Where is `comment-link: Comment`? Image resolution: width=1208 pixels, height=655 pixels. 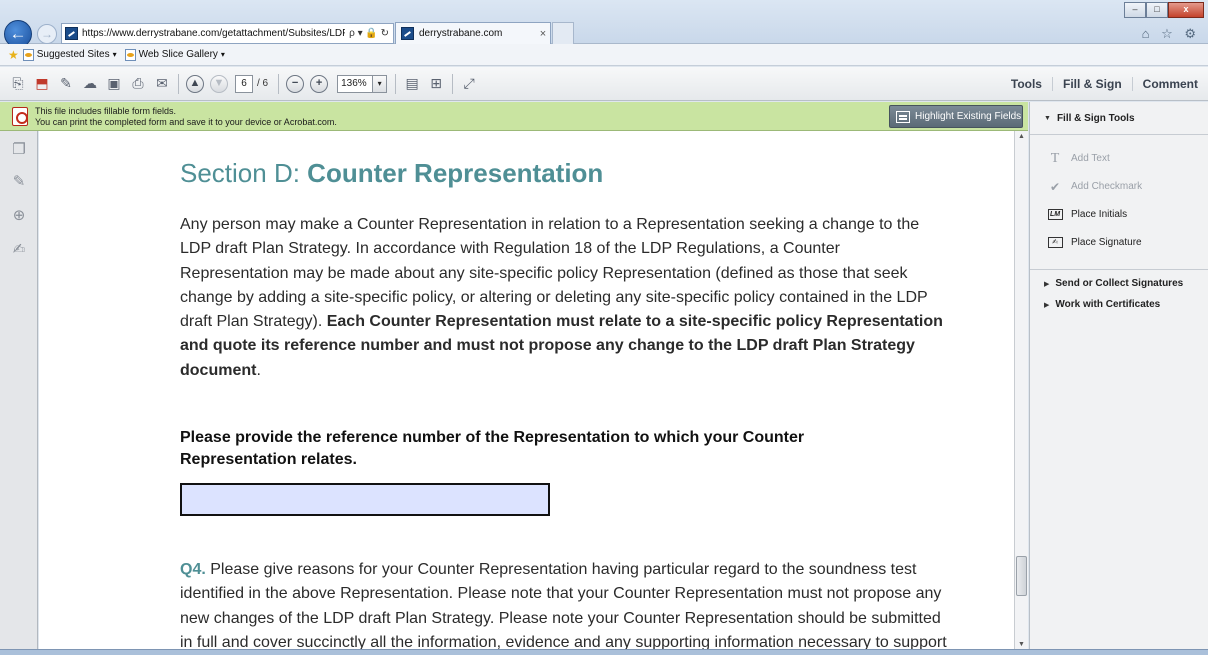
comment-link: Comment is located at coordinates (1169, 84).